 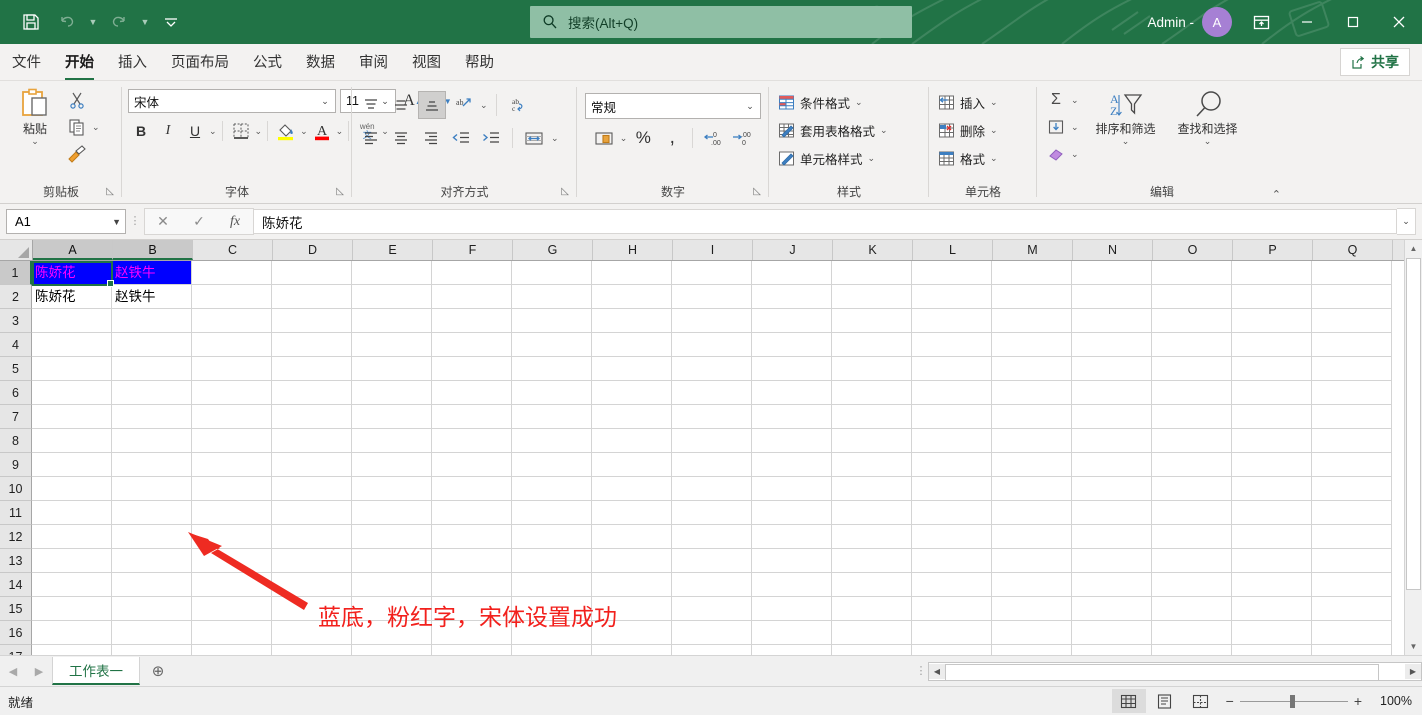 I want to click on cell-E17, so click(x=392, y=650).